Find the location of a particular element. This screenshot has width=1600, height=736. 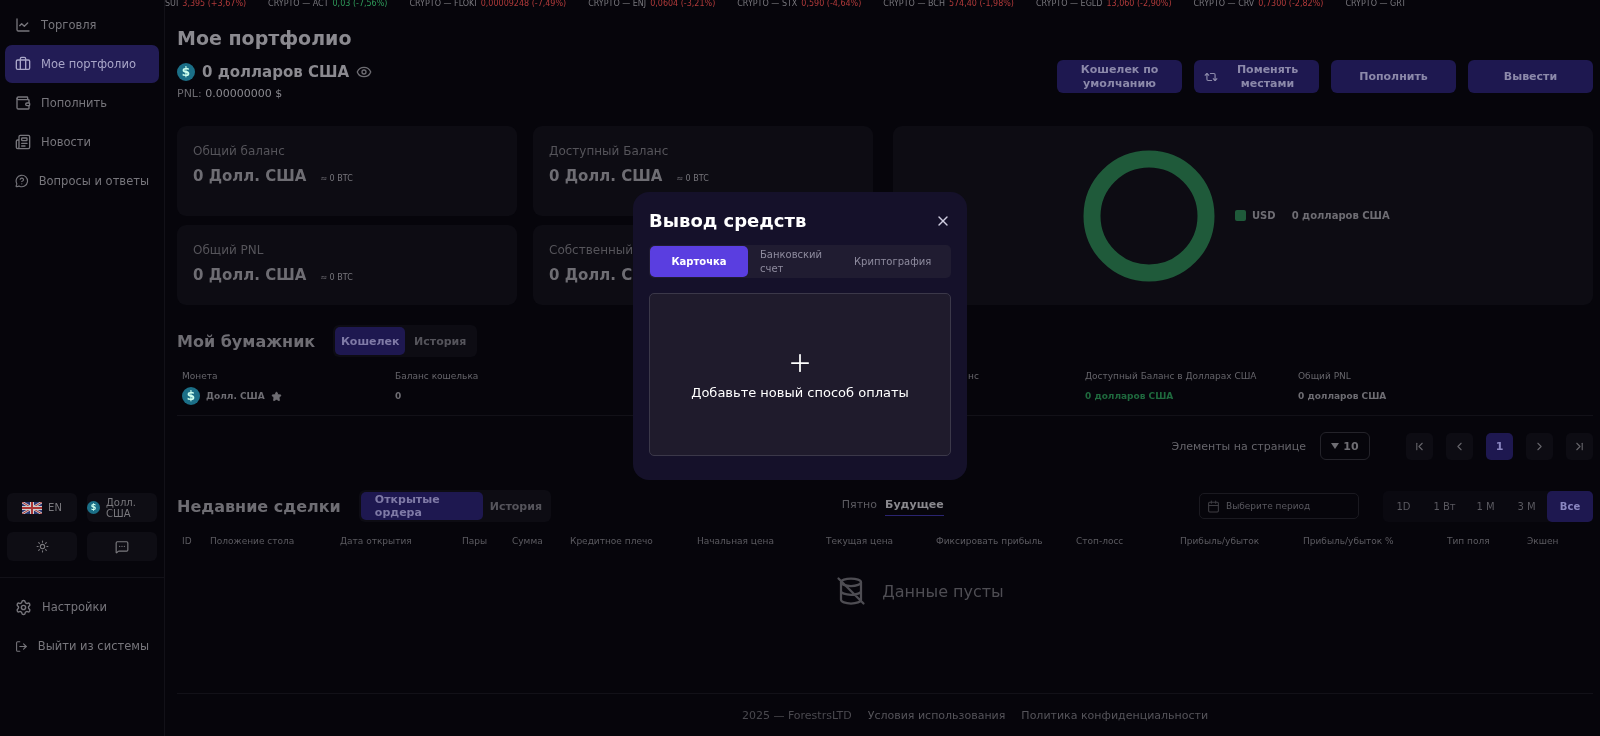

column-header: Тип поля is located at coordinates (1468, 541).